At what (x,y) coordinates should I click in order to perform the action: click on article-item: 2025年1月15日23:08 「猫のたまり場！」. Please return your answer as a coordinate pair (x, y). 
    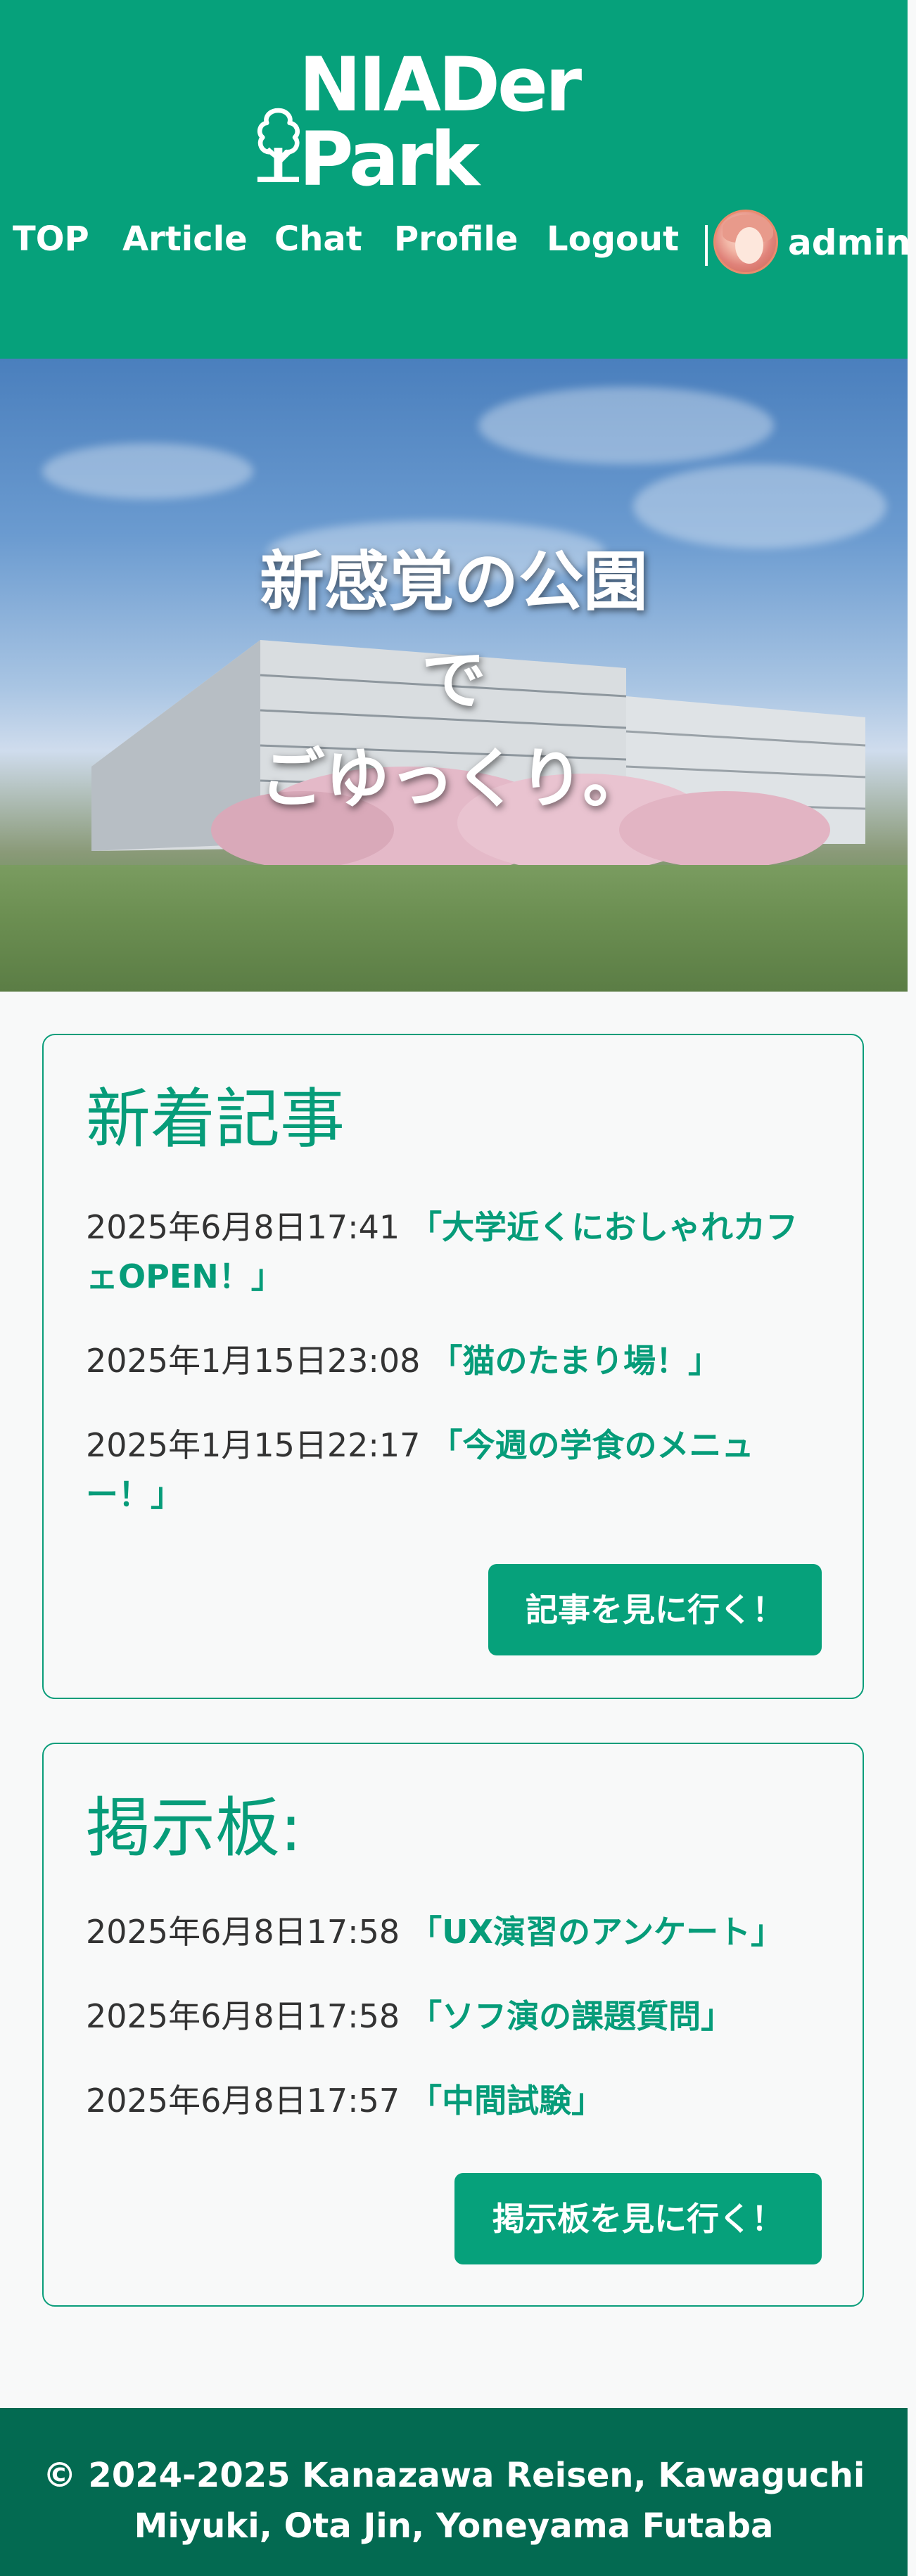
    Looking at the image, I should click on (452, 1360).